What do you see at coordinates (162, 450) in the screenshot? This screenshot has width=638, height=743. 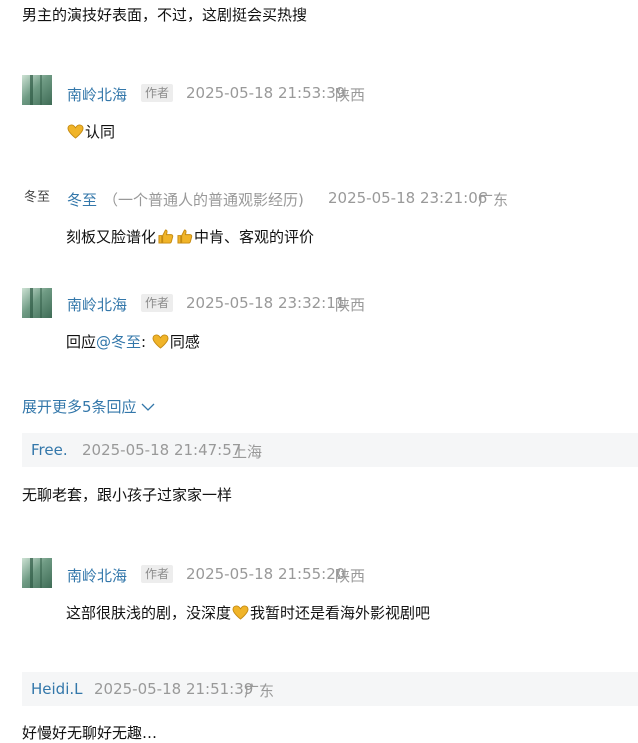 I see `timestamp: 2025-05-18 21:47:57` at bounding box center [162, 450].